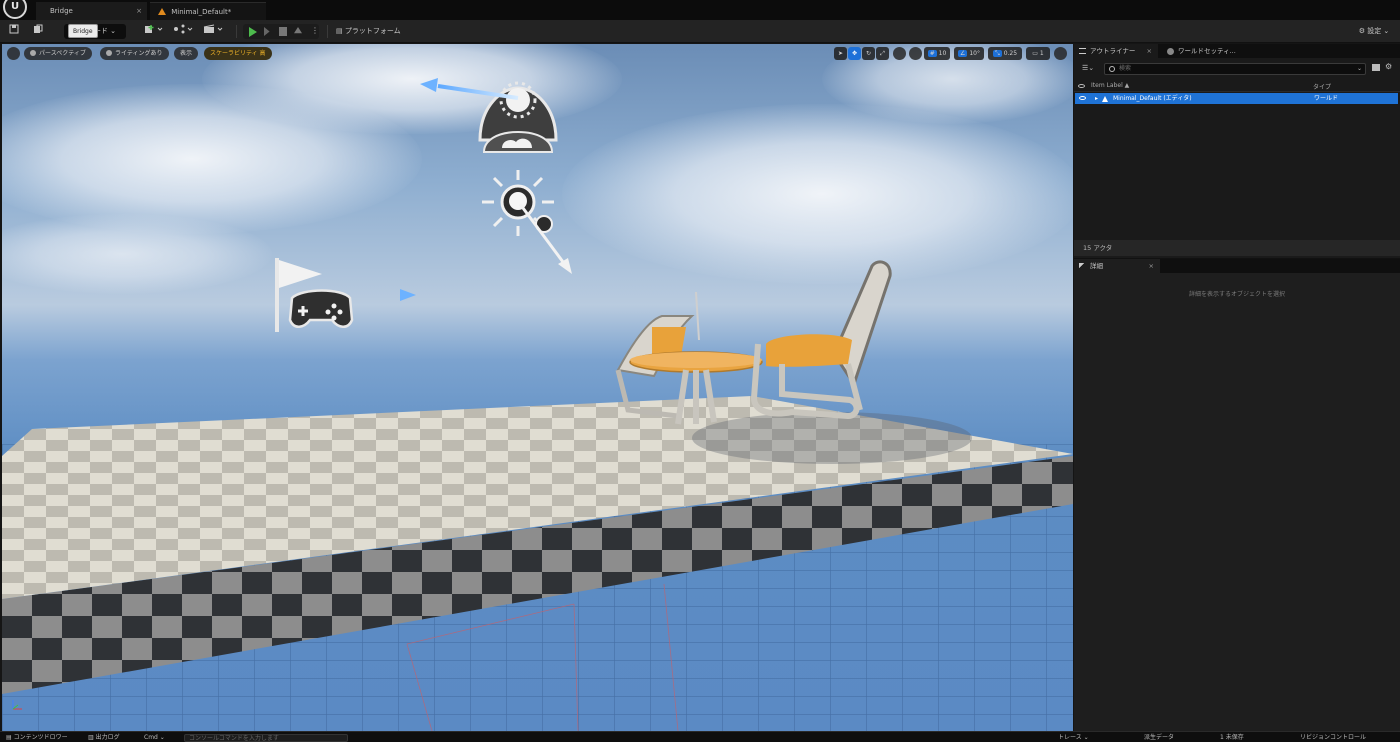  I want to click on scale-mode-icon: ⤢, so click(882, 53).